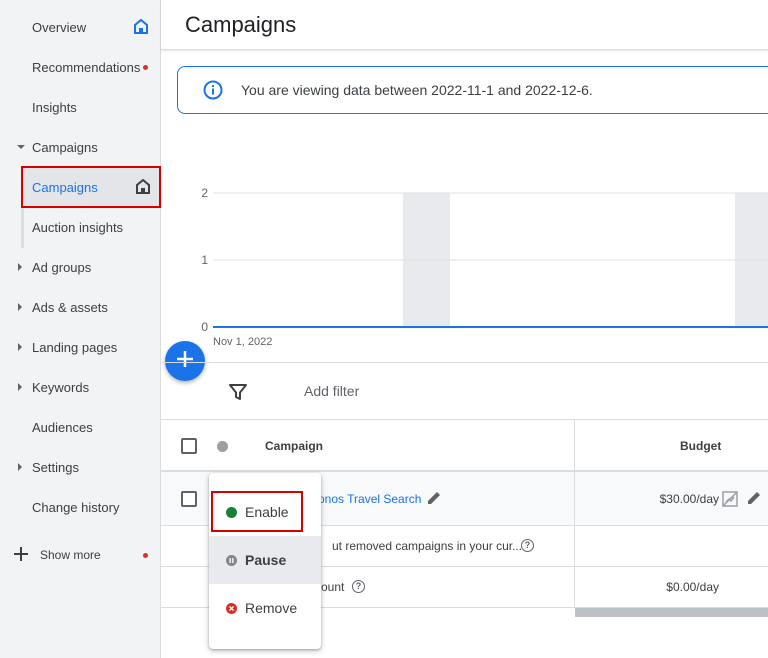 The width and height of the screenshot is (768, 658). Describe the element at coordinates (80, 107) in the screenshot. I see `sidebar-item-insights: Insights` at that location.